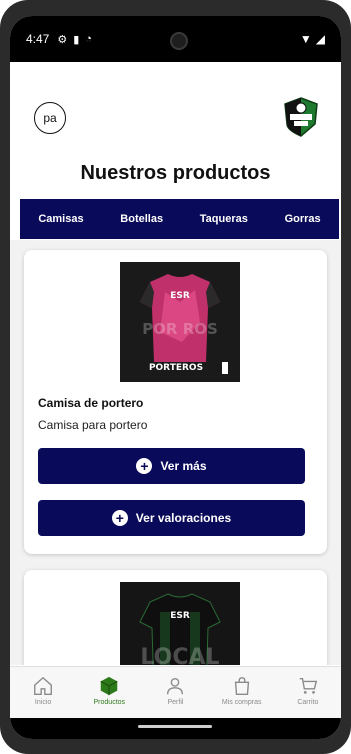 Image resolution: width=351 pixels, height=754 pixels. I want to click on nav-label: Carrito, so click(308, 702).